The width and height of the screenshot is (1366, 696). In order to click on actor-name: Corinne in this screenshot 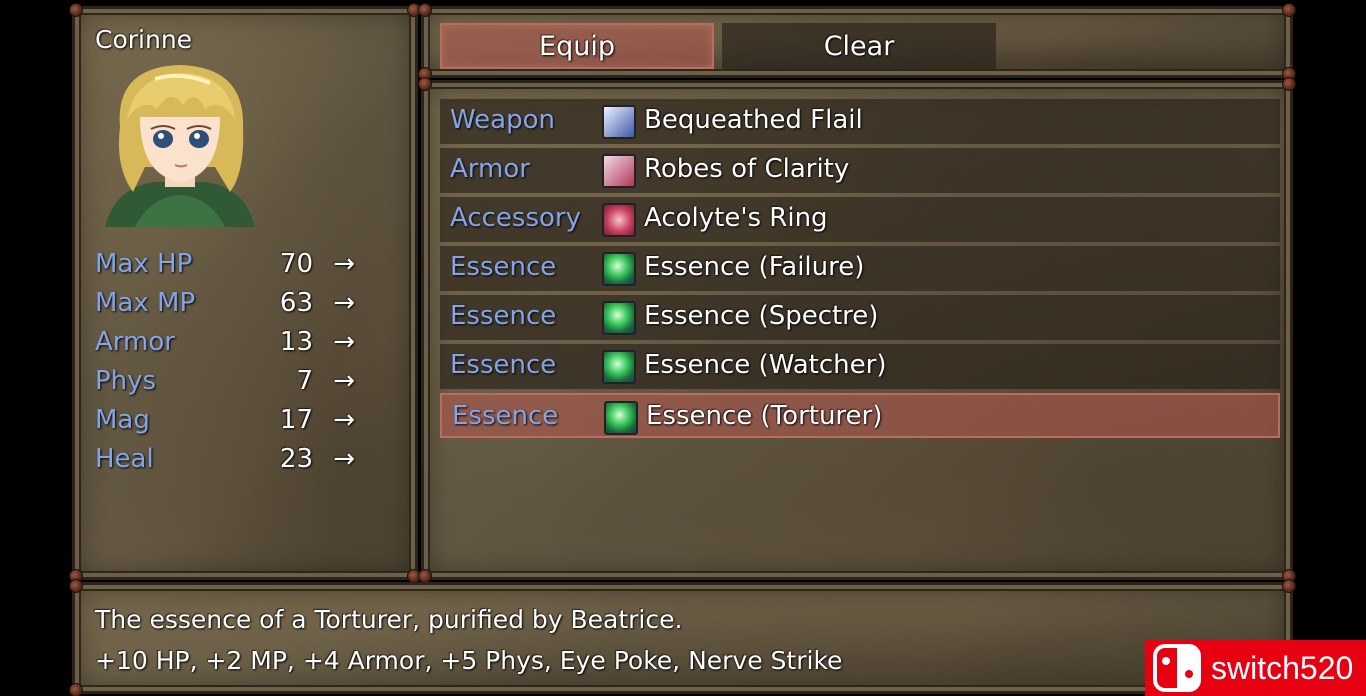, I will do `click(144, 39)`.